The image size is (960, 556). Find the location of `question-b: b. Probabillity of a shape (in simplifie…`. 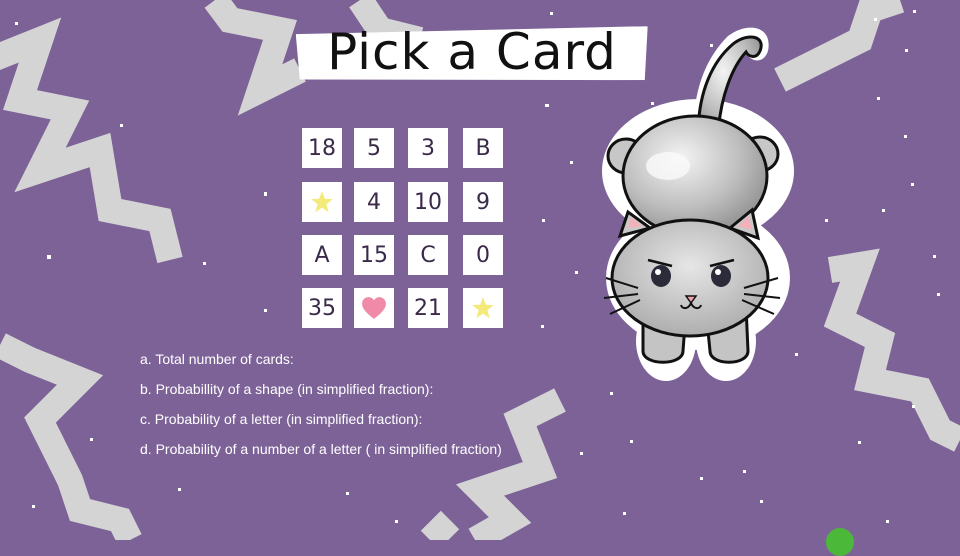

question-b: b. Probabillity of a shape (in simplifie… is located at coordinates (287, 389).